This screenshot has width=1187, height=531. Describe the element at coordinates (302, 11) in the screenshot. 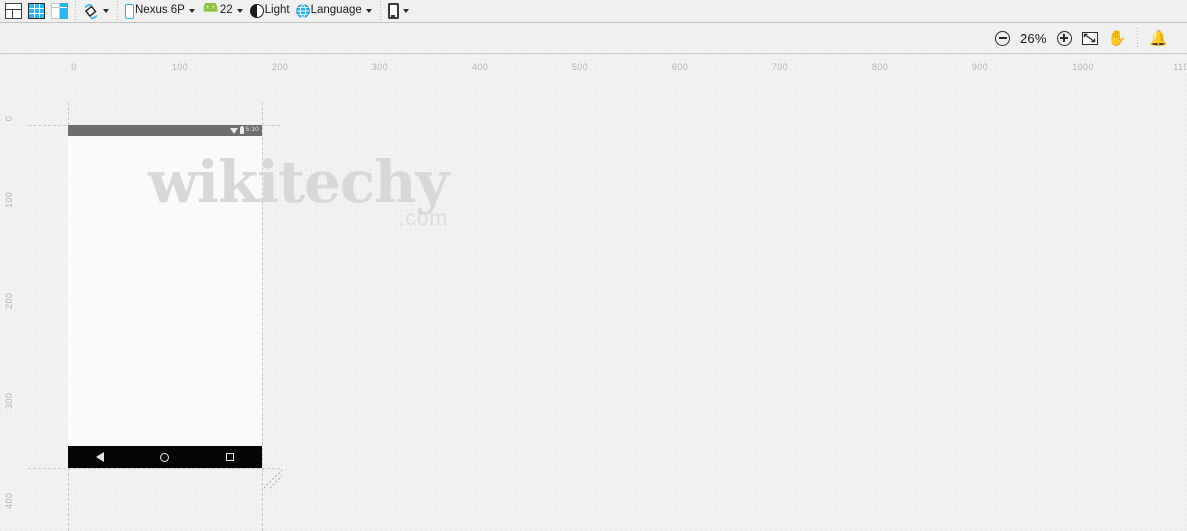

I see `globe-icon` at that location.